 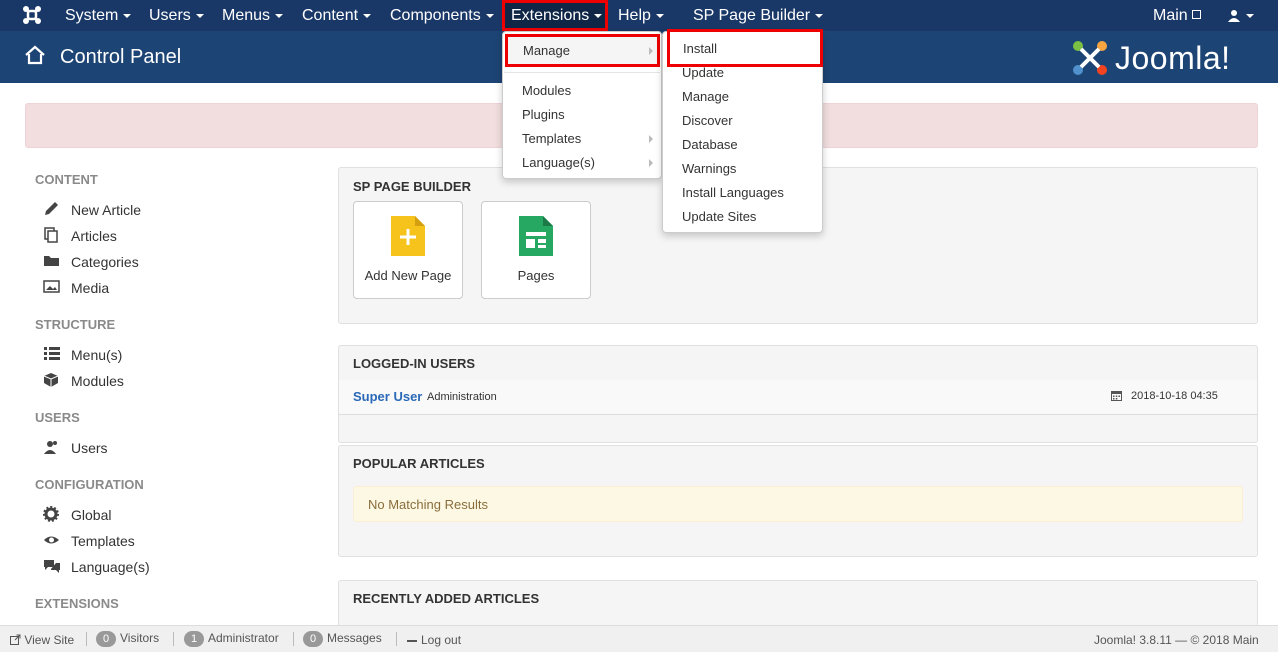 What do you see at coordinates (51, 514) in the screenshot?
I see `gear-icon` at bounding box center [51, 514].